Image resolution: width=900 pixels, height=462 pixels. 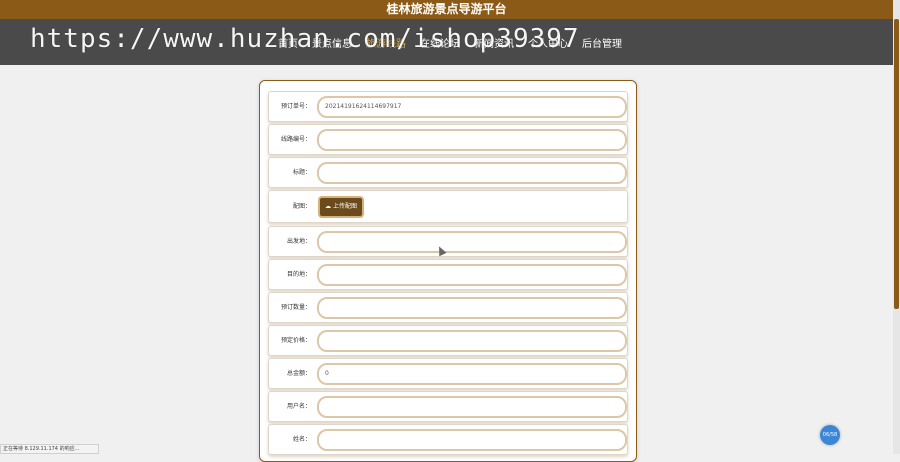 What do you see at coordinates (327, 206) in the screenshot?
I see `cloud-upload-icon: ☁` at bounding box center [327, 206].